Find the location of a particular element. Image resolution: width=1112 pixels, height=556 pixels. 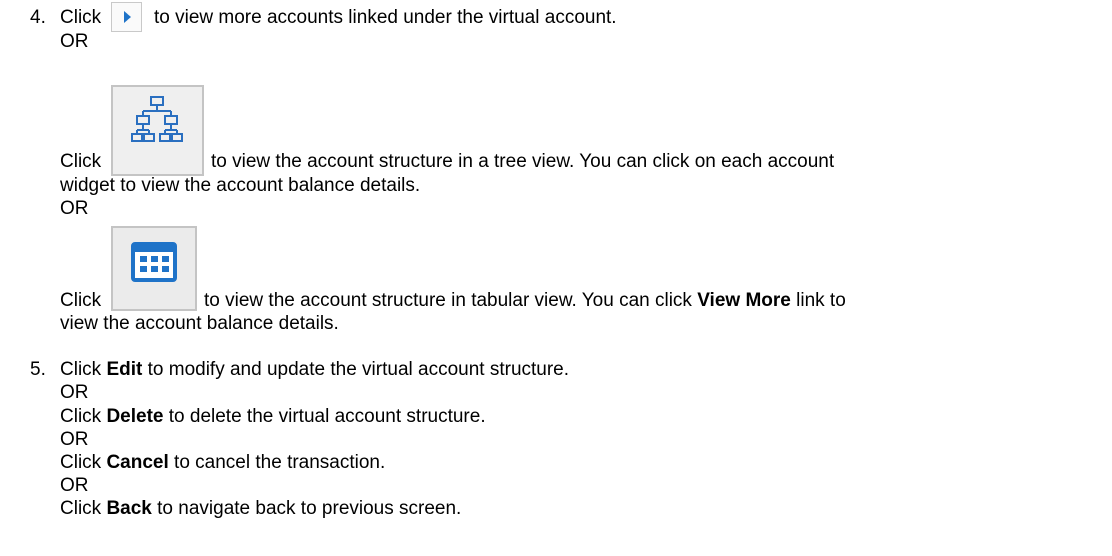

step4-line2-click: Click is located at coordinates (81, 161).